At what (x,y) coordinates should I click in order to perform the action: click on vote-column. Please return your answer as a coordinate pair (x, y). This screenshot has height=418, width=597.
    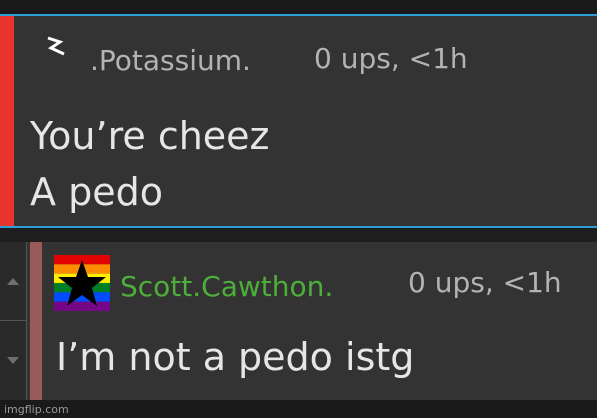
    Looking at the image, I should click on (13, 321).